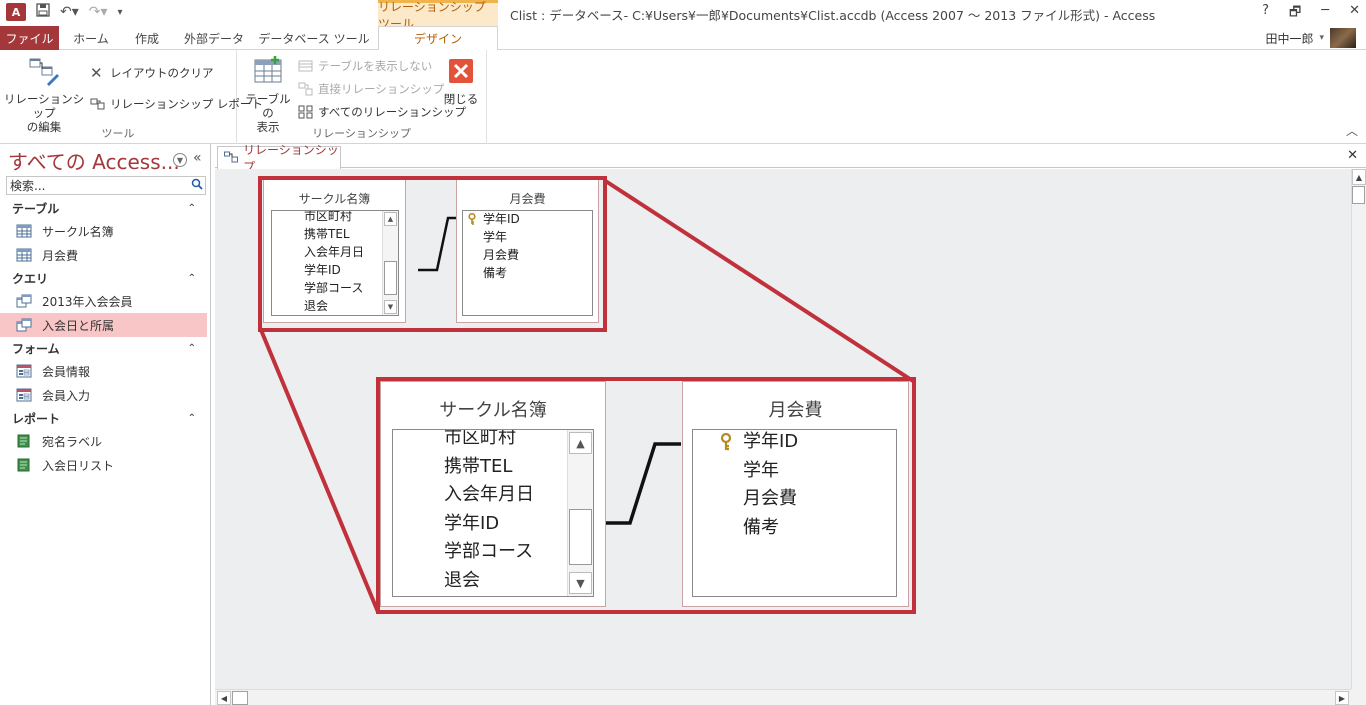  Describe the element at coordinates (105, 231) in the screenshot. I see `nav-item-circle-table: サークル名簿` at that location.